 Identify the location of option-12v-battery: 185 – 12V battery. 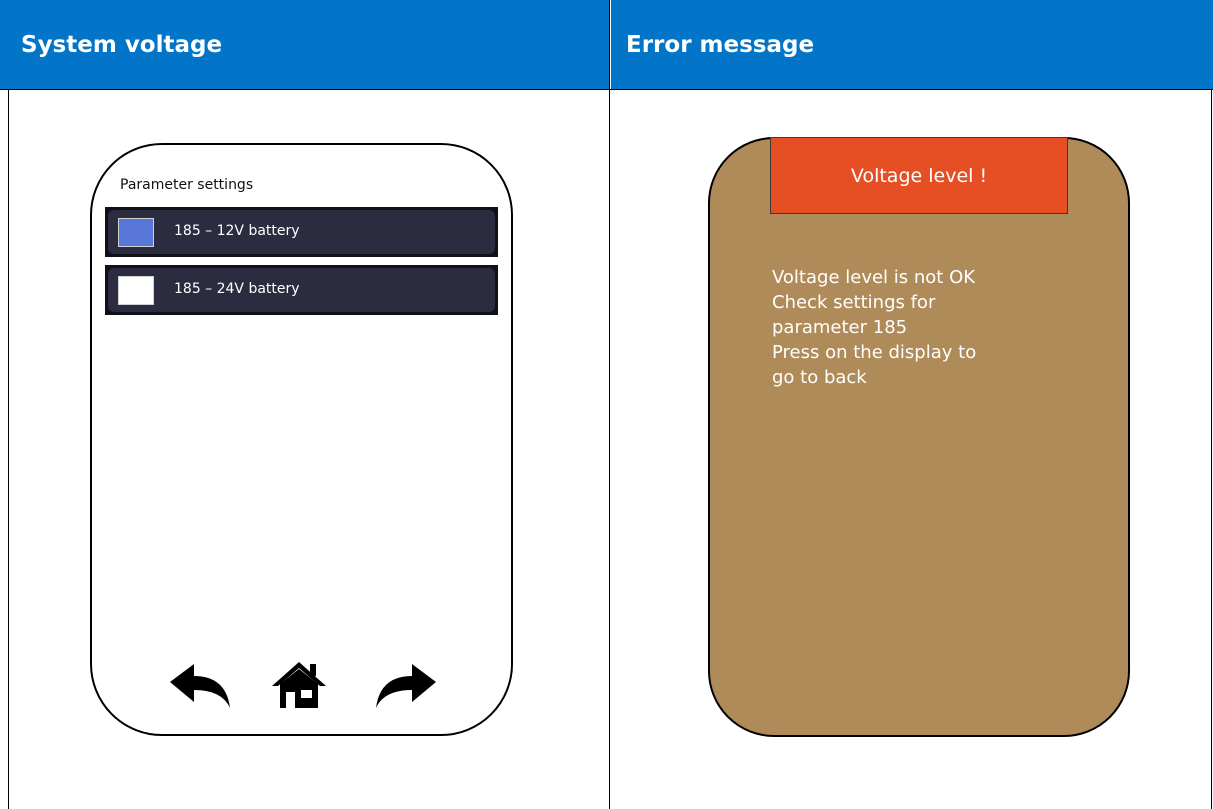
(301, 232).